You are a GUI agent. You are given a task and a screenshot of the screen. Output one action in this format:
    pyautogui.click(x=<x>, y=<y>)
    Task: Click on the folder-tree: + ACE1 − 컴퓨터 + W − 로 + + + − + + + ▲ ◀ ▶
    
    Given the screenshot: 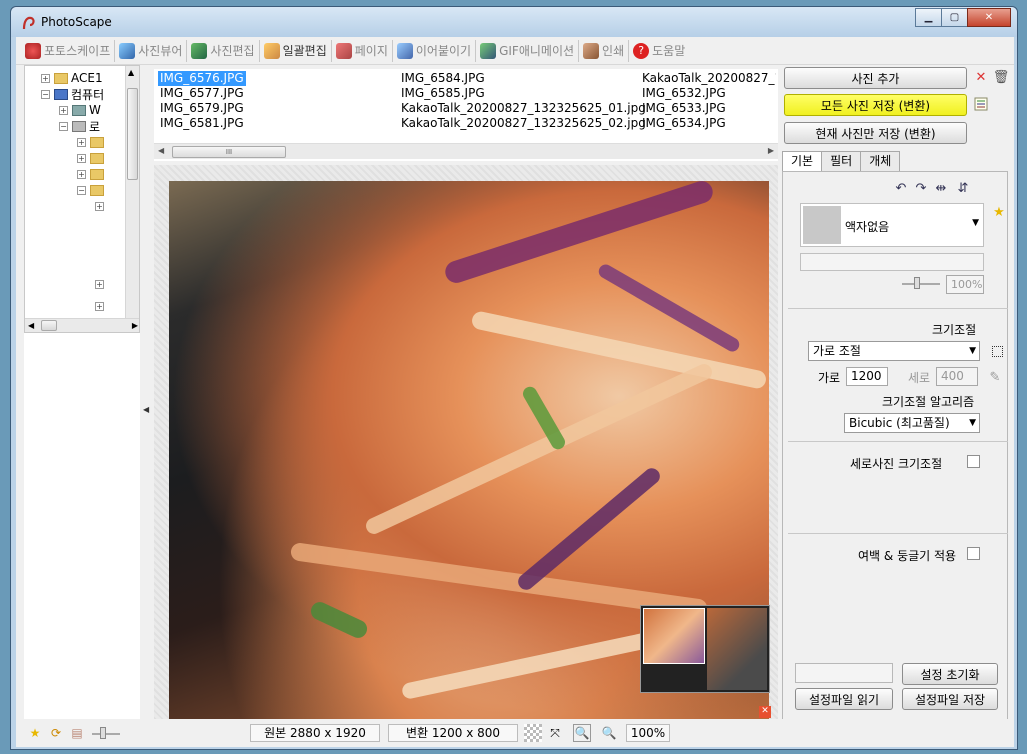 What is the action you would take?
    pyautogui.click(x=82, y=199)
    